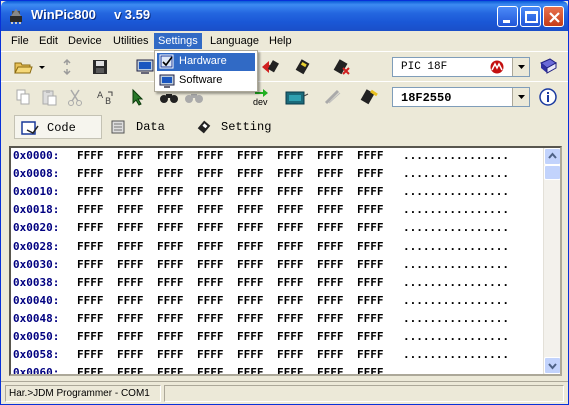 This screenshot has width=569, height=405. Describe the element at coordinates (206, 81) in the screenshot. I see `menu-item-software: Software` at that location.